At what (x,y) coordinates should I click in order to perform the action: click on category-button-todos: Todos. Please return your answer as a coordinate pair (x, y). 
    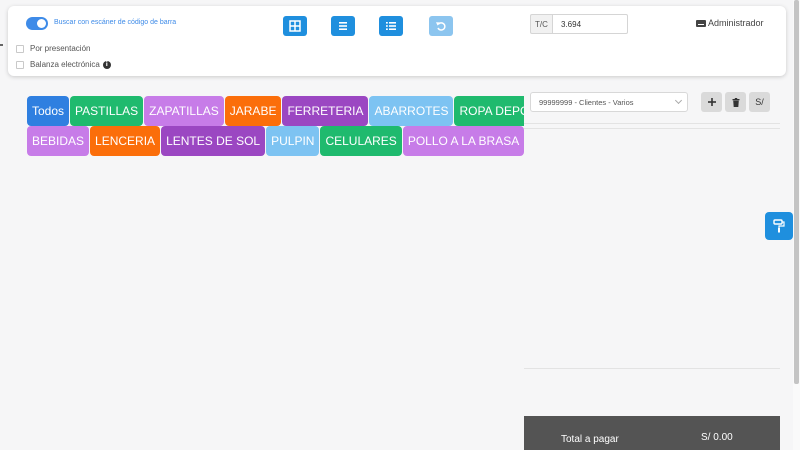
    Looking at the image, I should click on (48, 111).